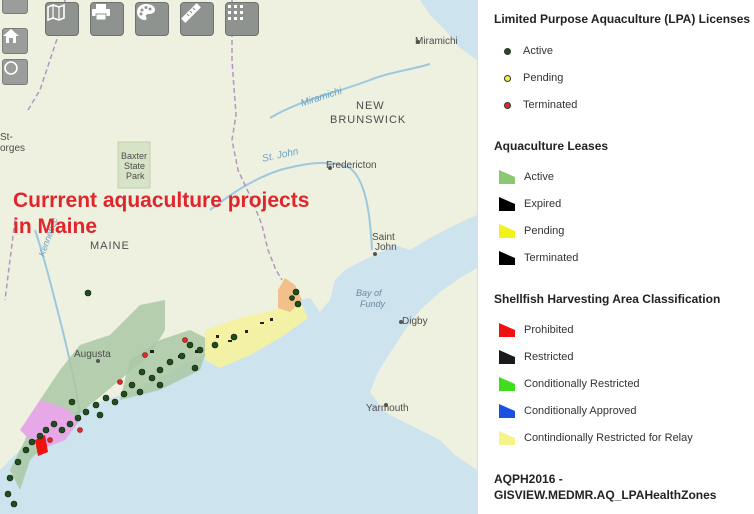 The width and height of the screenshot is (754, 514). I want to click on home-icon, so click(11, 36).